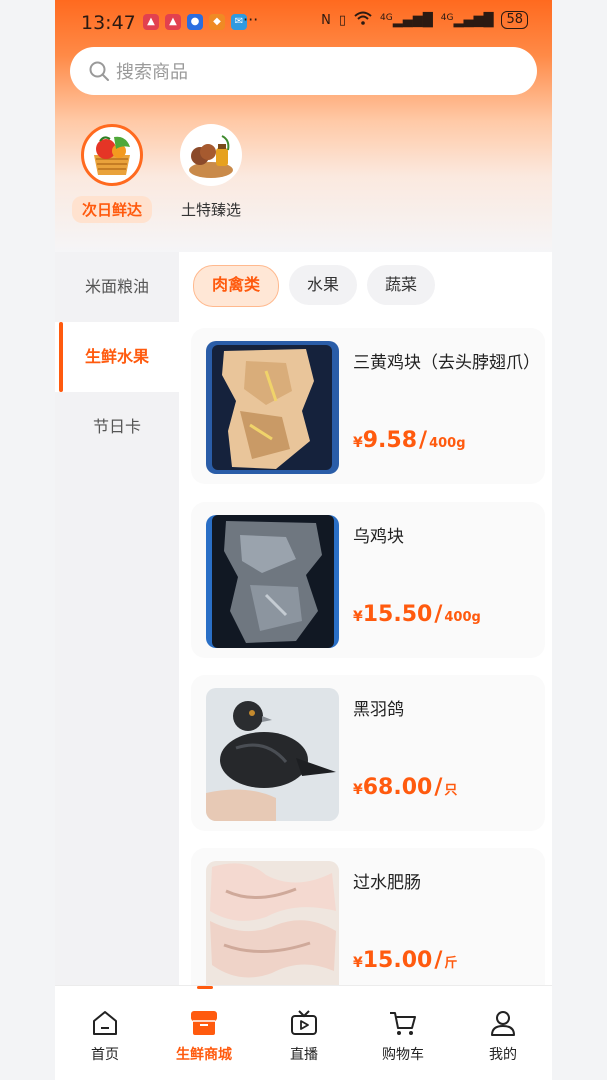 This screenshot has width=607, height=1080. I want to click on category-next-day-fresh: 次日鲜达, so click(112, 173).